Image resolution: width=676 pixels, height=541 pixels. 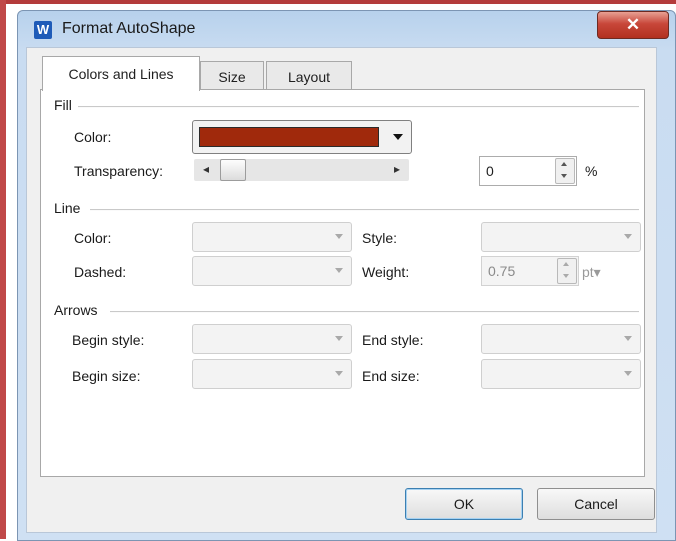 I want to click on transparency-spin-button, so click(x=565, y=171).